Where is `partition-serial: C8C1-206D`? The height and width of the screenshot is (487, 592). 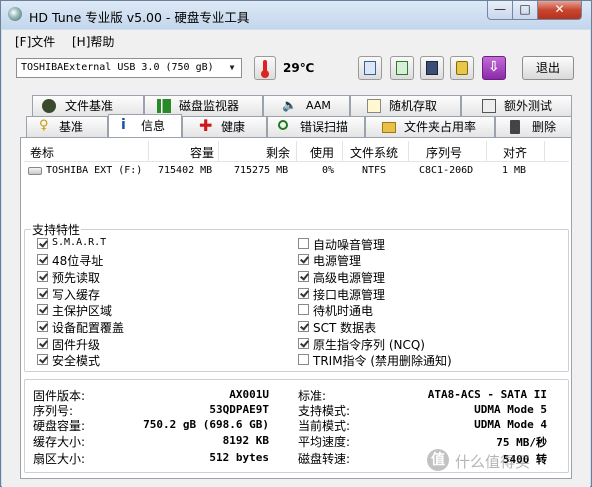 partition-serial: C8C1-206D is located at coordinates (446, 170).